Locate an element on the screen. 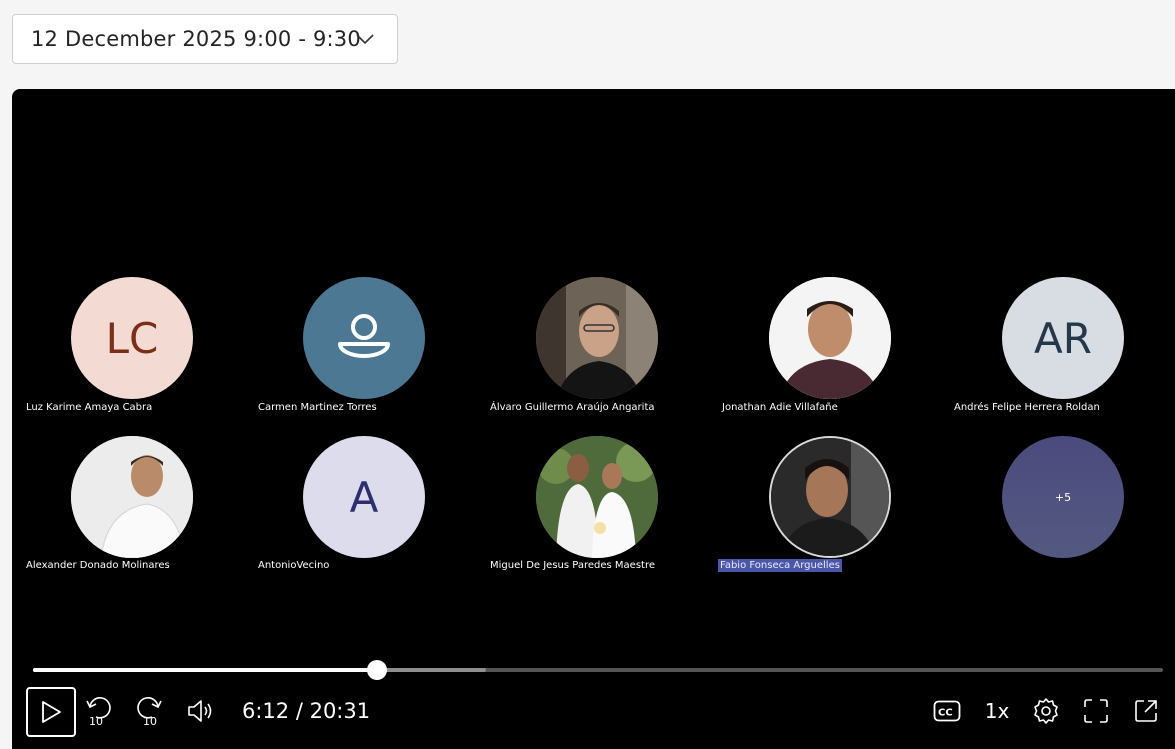  participant-name: Carmen Martinez Torres is located at coordinates (317, 407).